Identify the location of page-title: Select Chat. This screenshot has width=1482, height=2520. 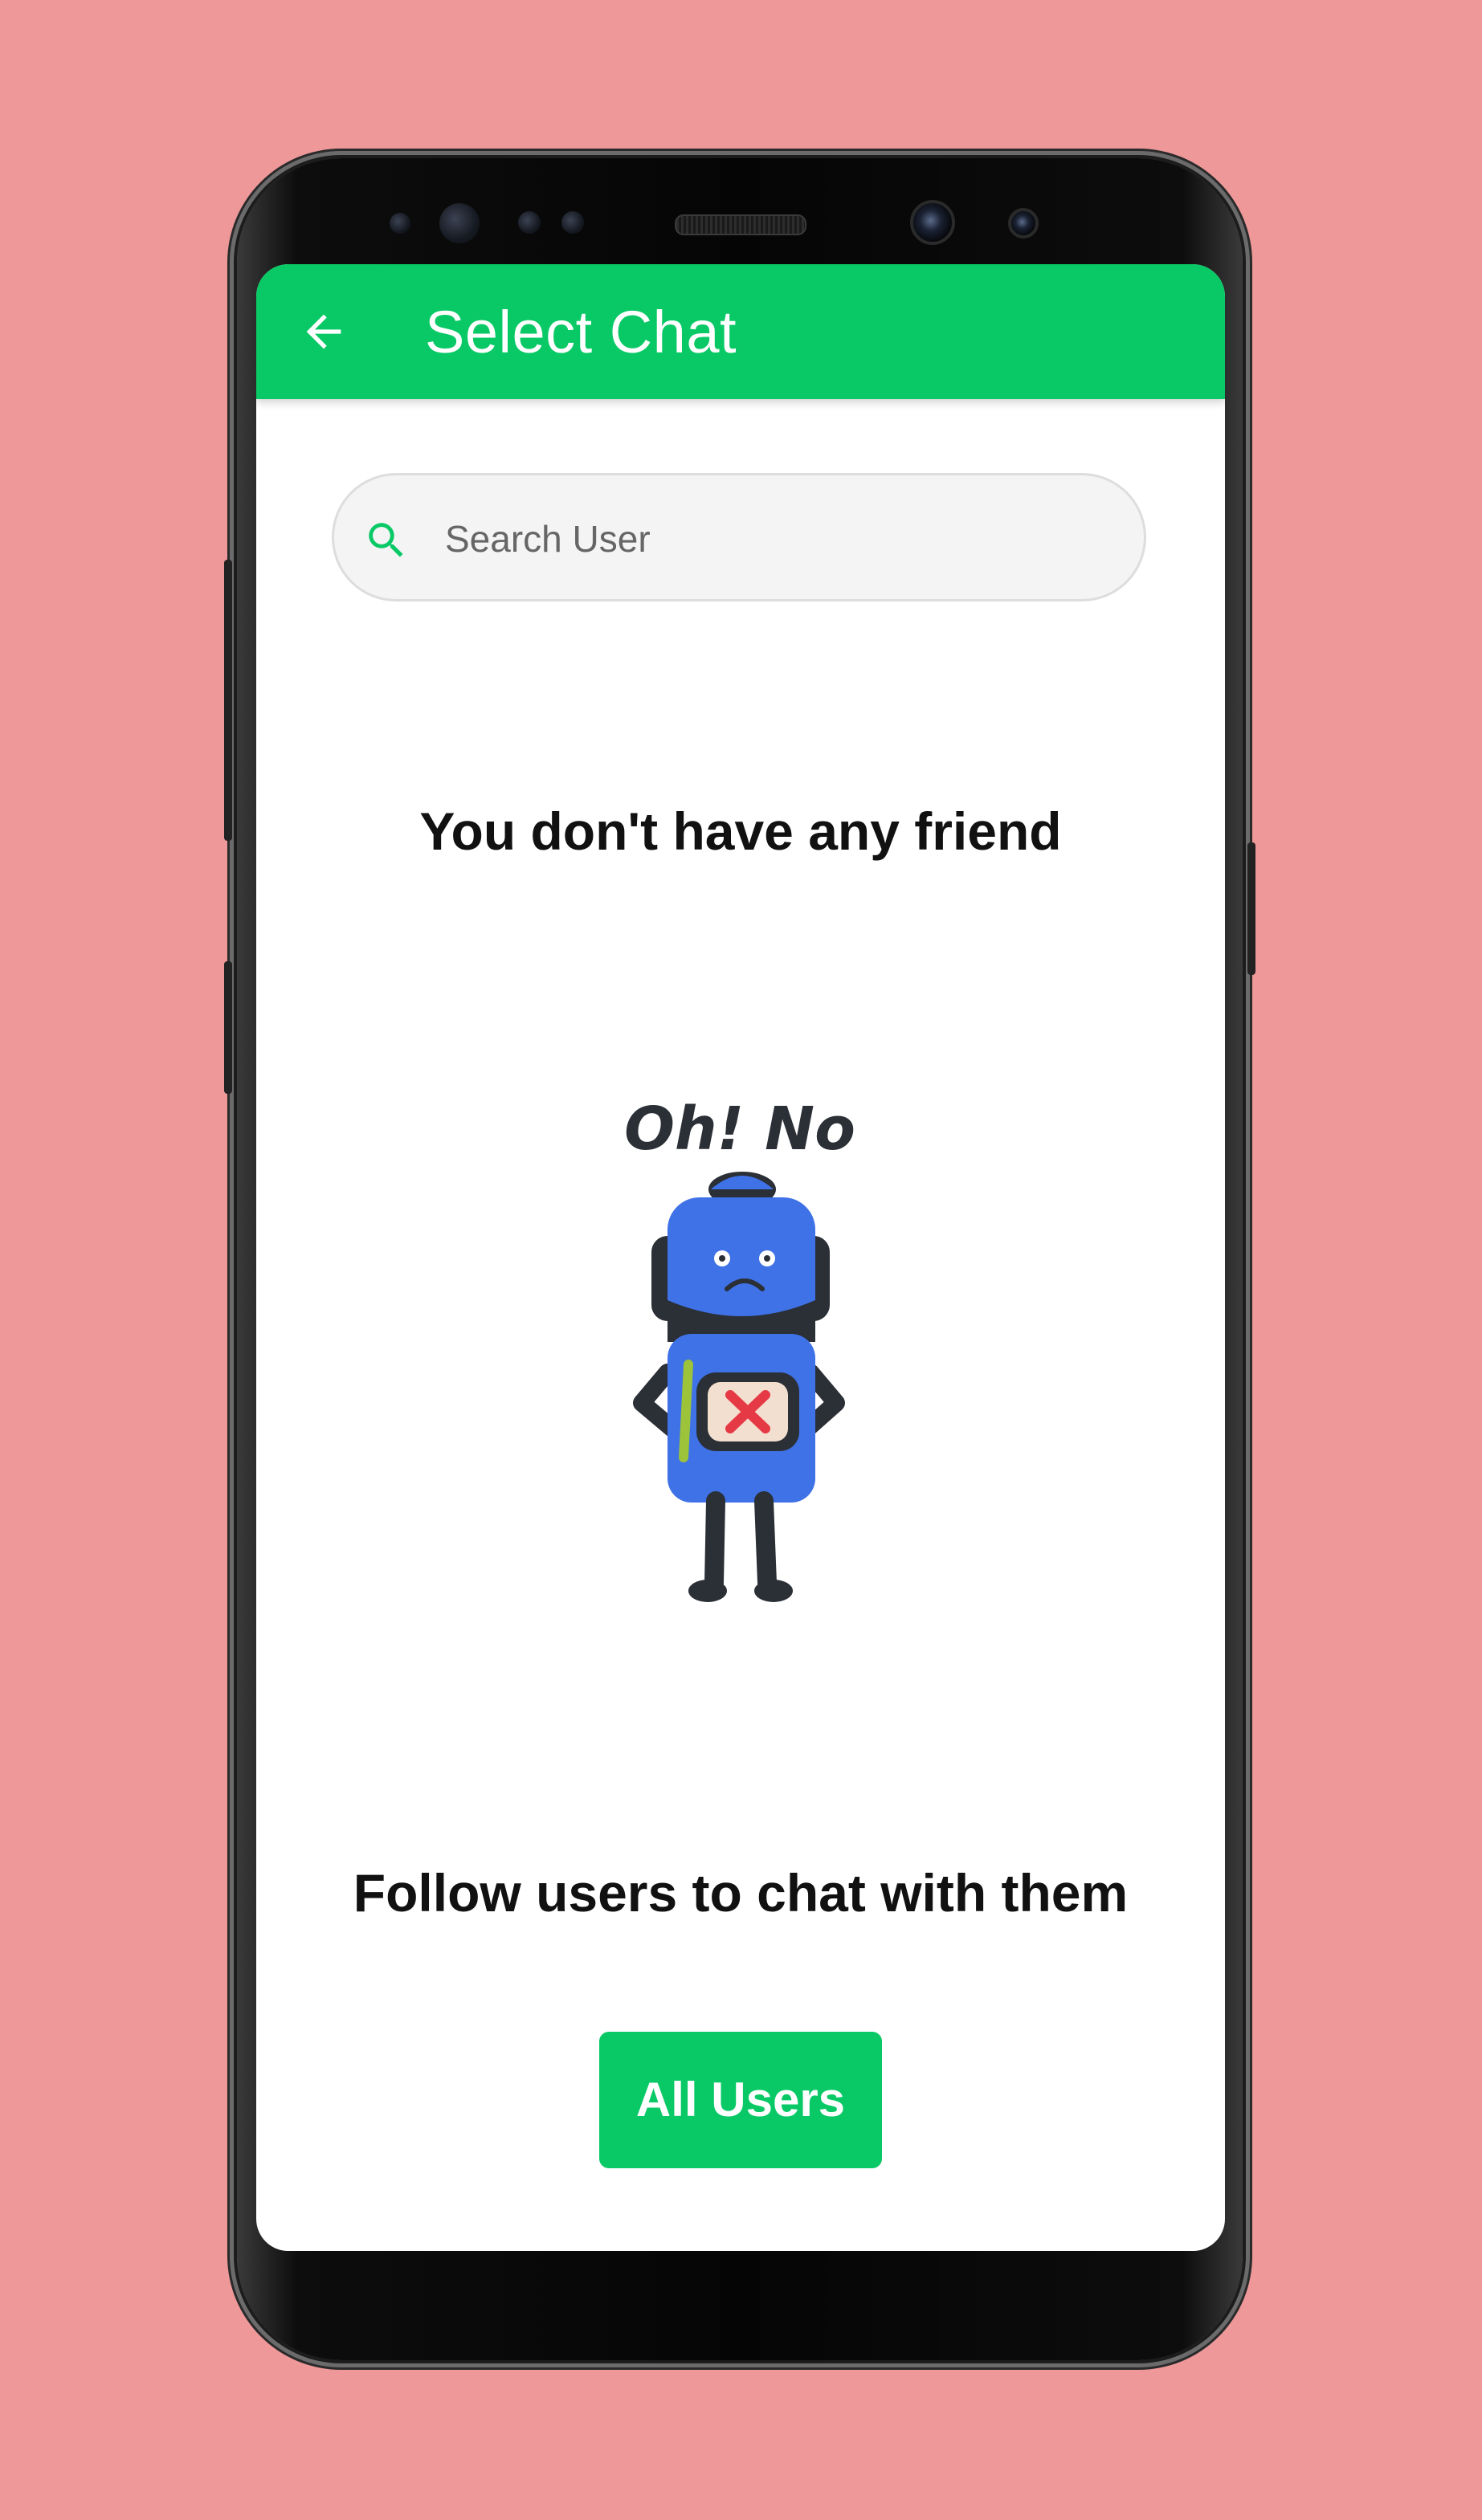
(581, 332).